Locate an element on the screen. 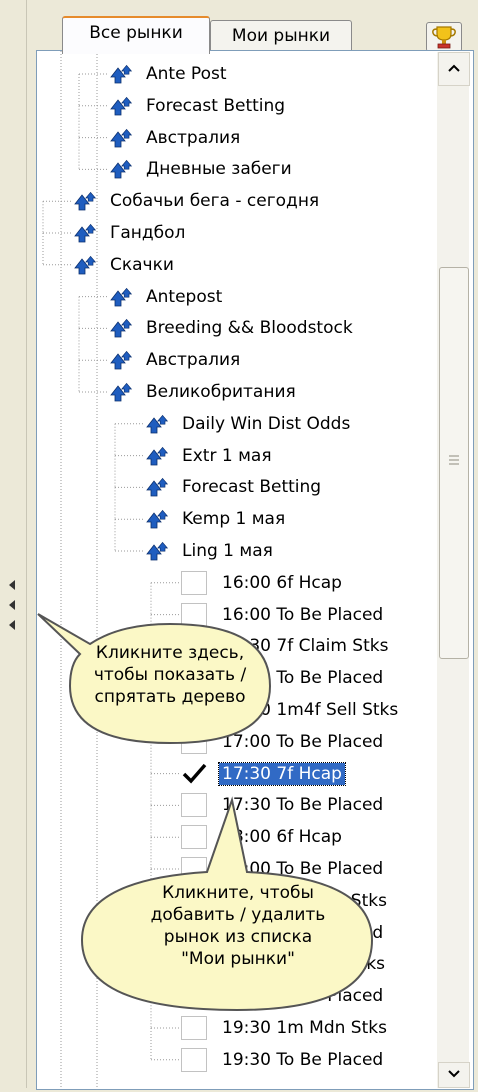 This screenshot has width=478, height=1092. scroll-thumb is located at coordinates (454, 463).